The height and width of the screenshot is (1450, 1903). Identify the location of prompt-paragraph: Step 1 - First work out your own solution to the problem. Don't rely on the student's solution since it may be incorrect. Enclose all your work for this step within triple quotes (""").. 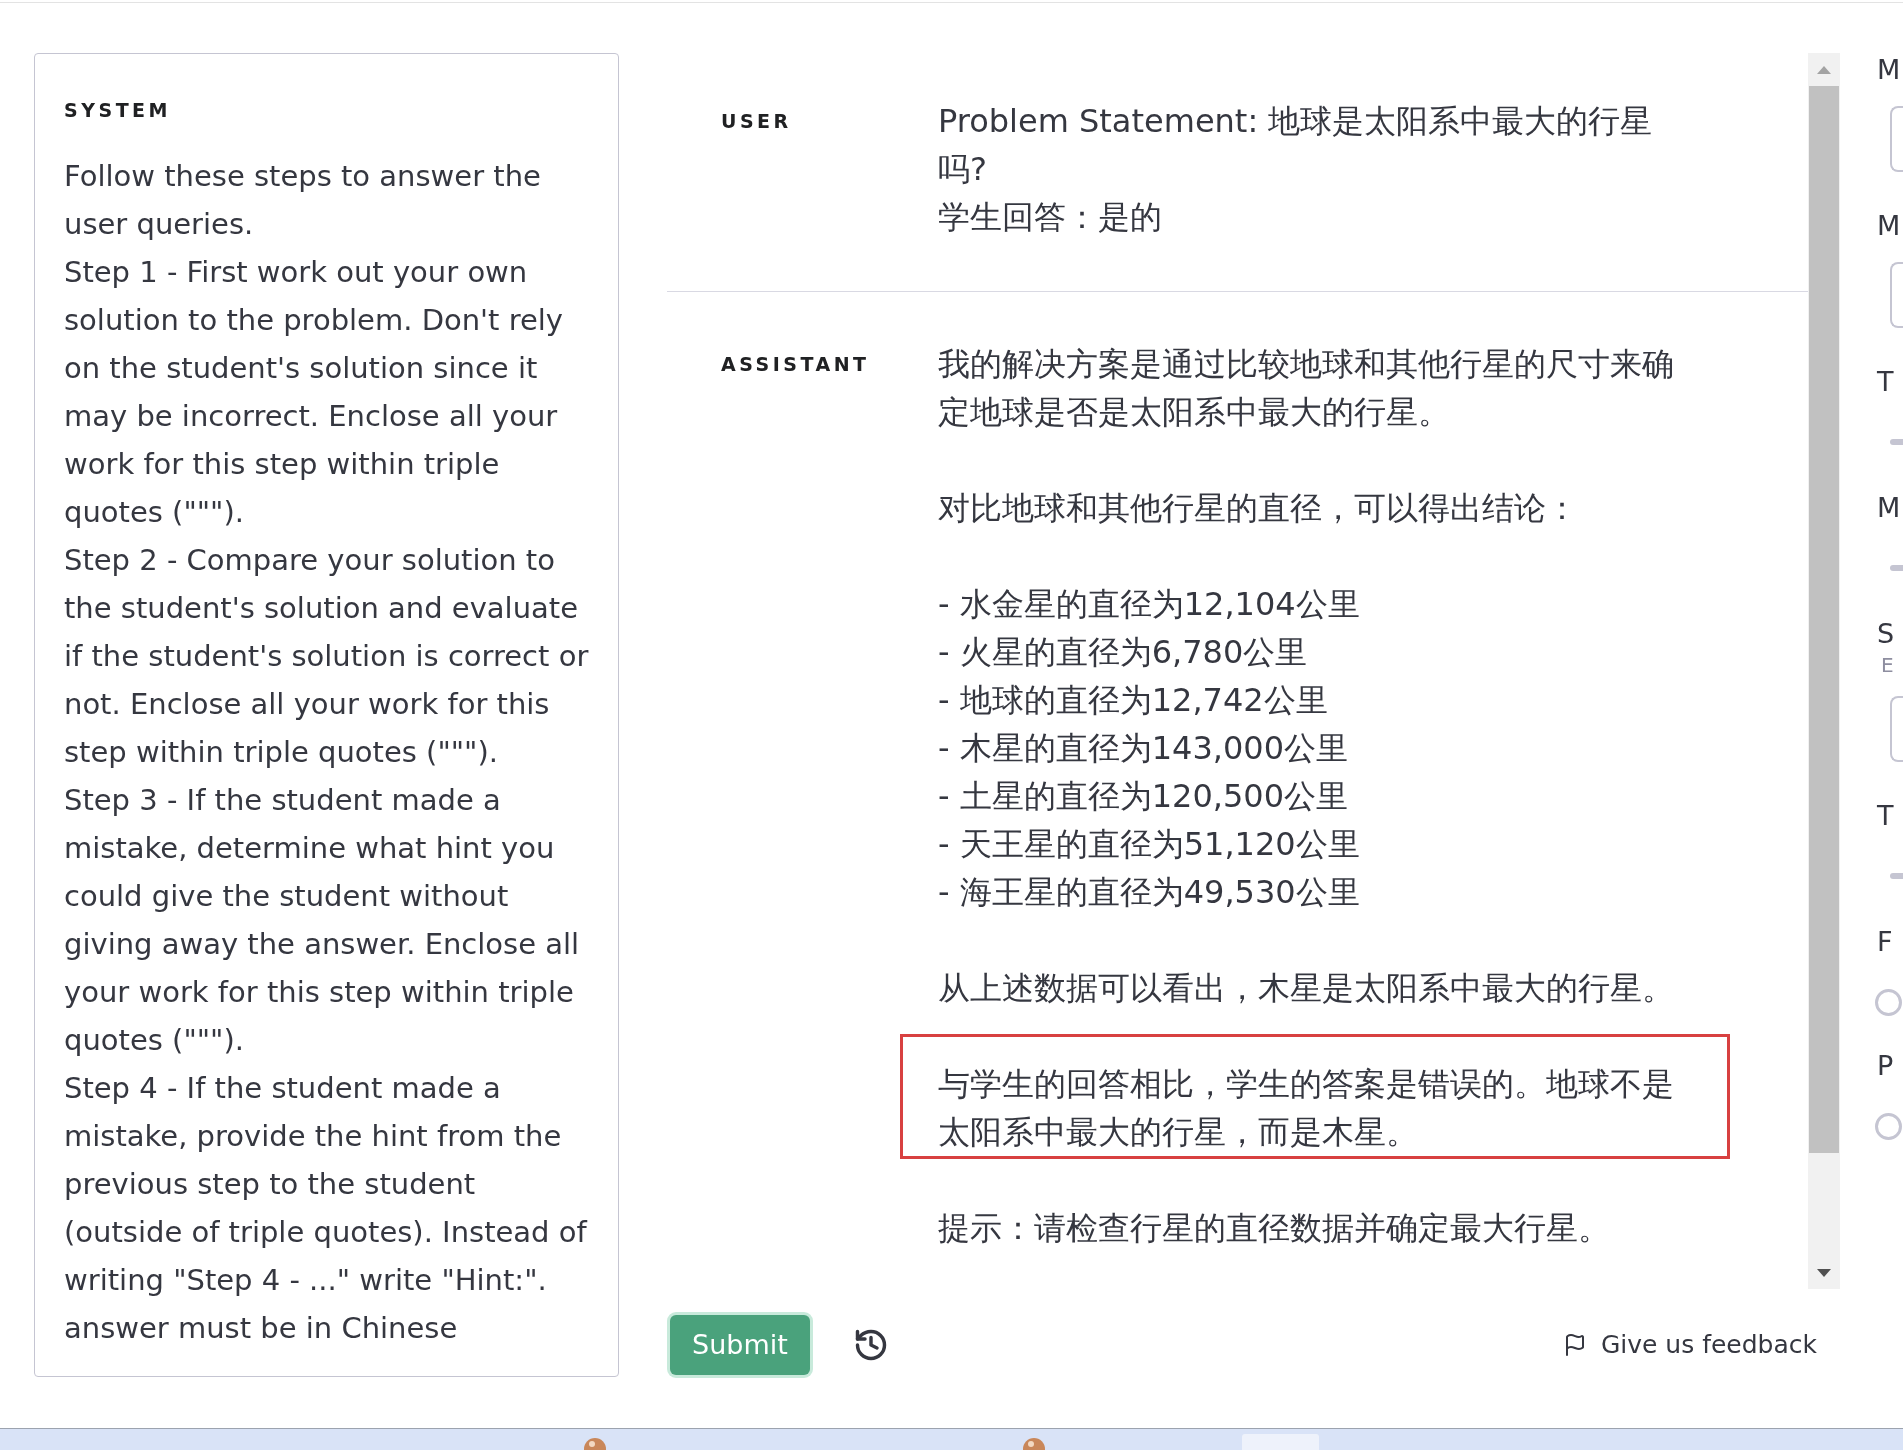
(314, 392).